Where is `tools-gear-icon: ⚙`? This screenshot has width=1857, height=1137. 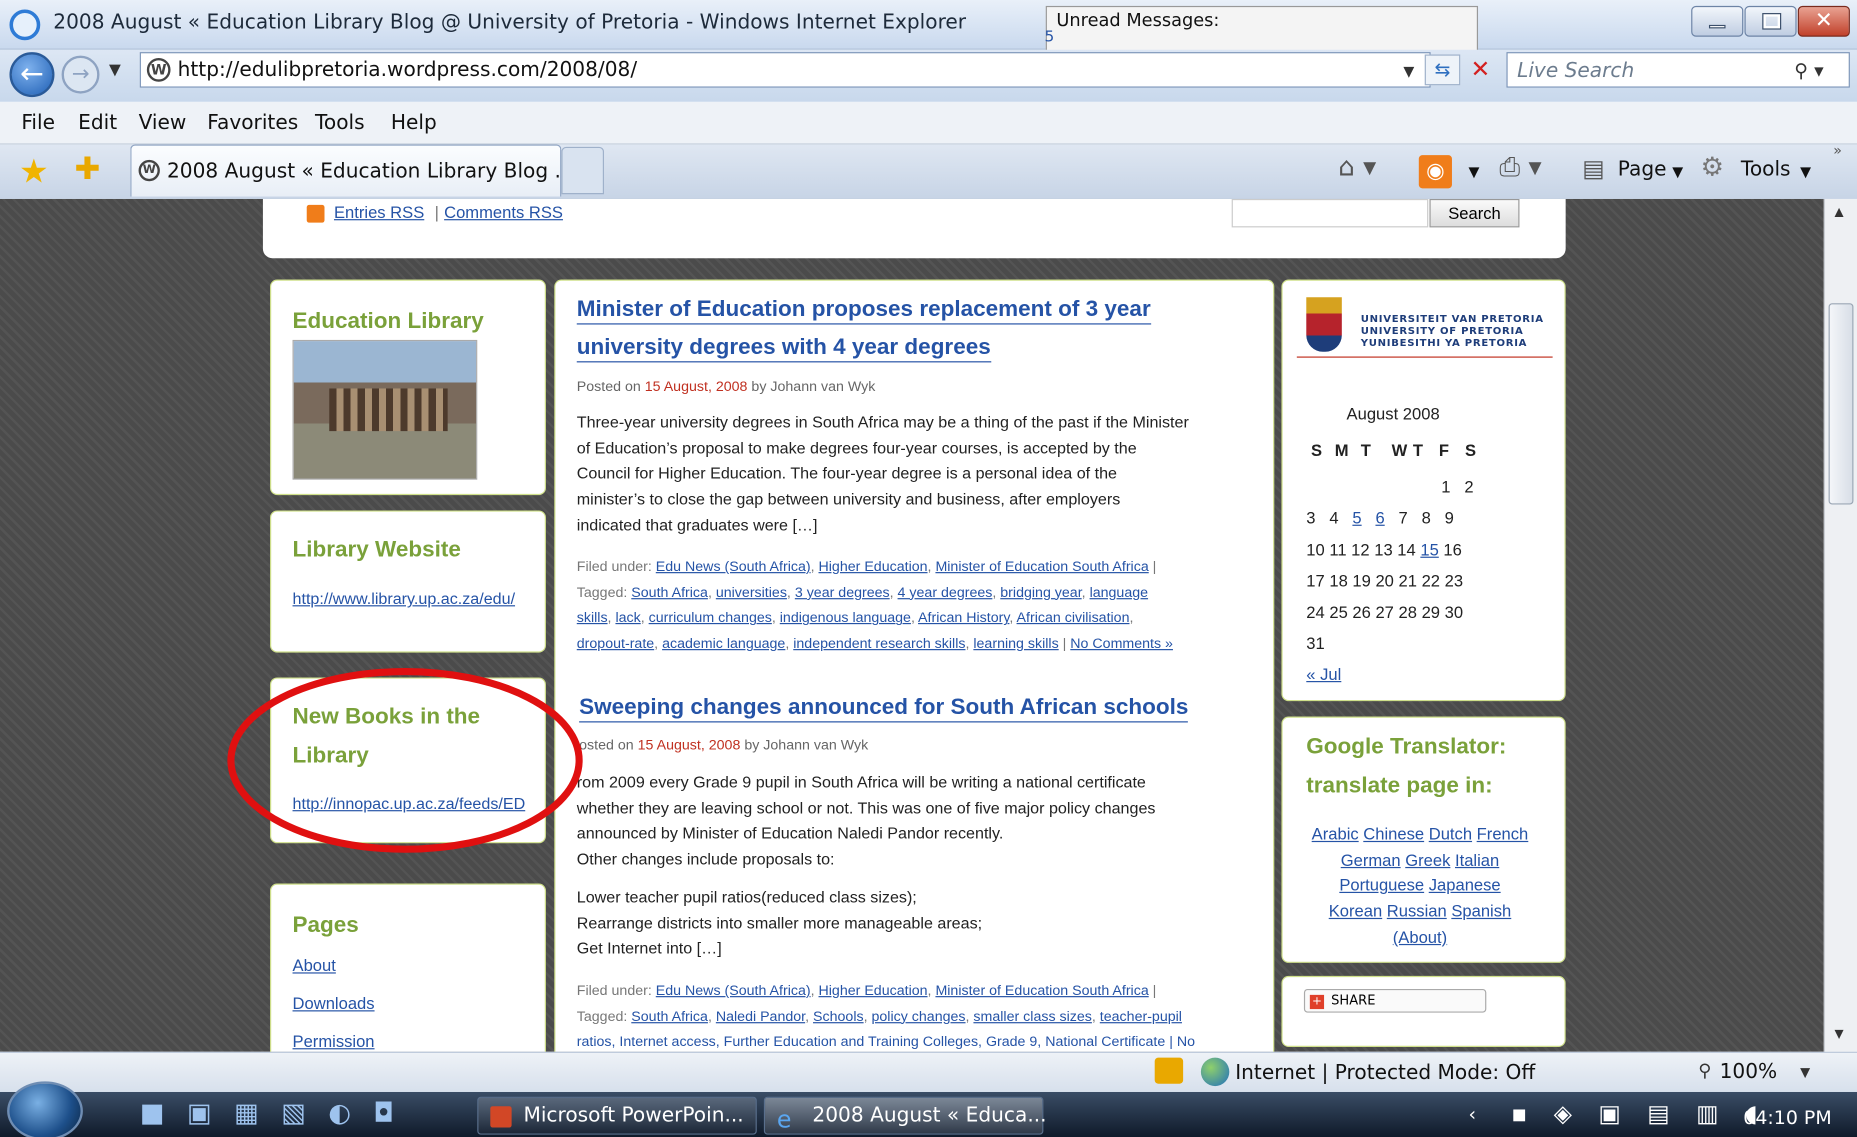
tools-gear-icon: ⚙ is located at coordinates (1712, 168).